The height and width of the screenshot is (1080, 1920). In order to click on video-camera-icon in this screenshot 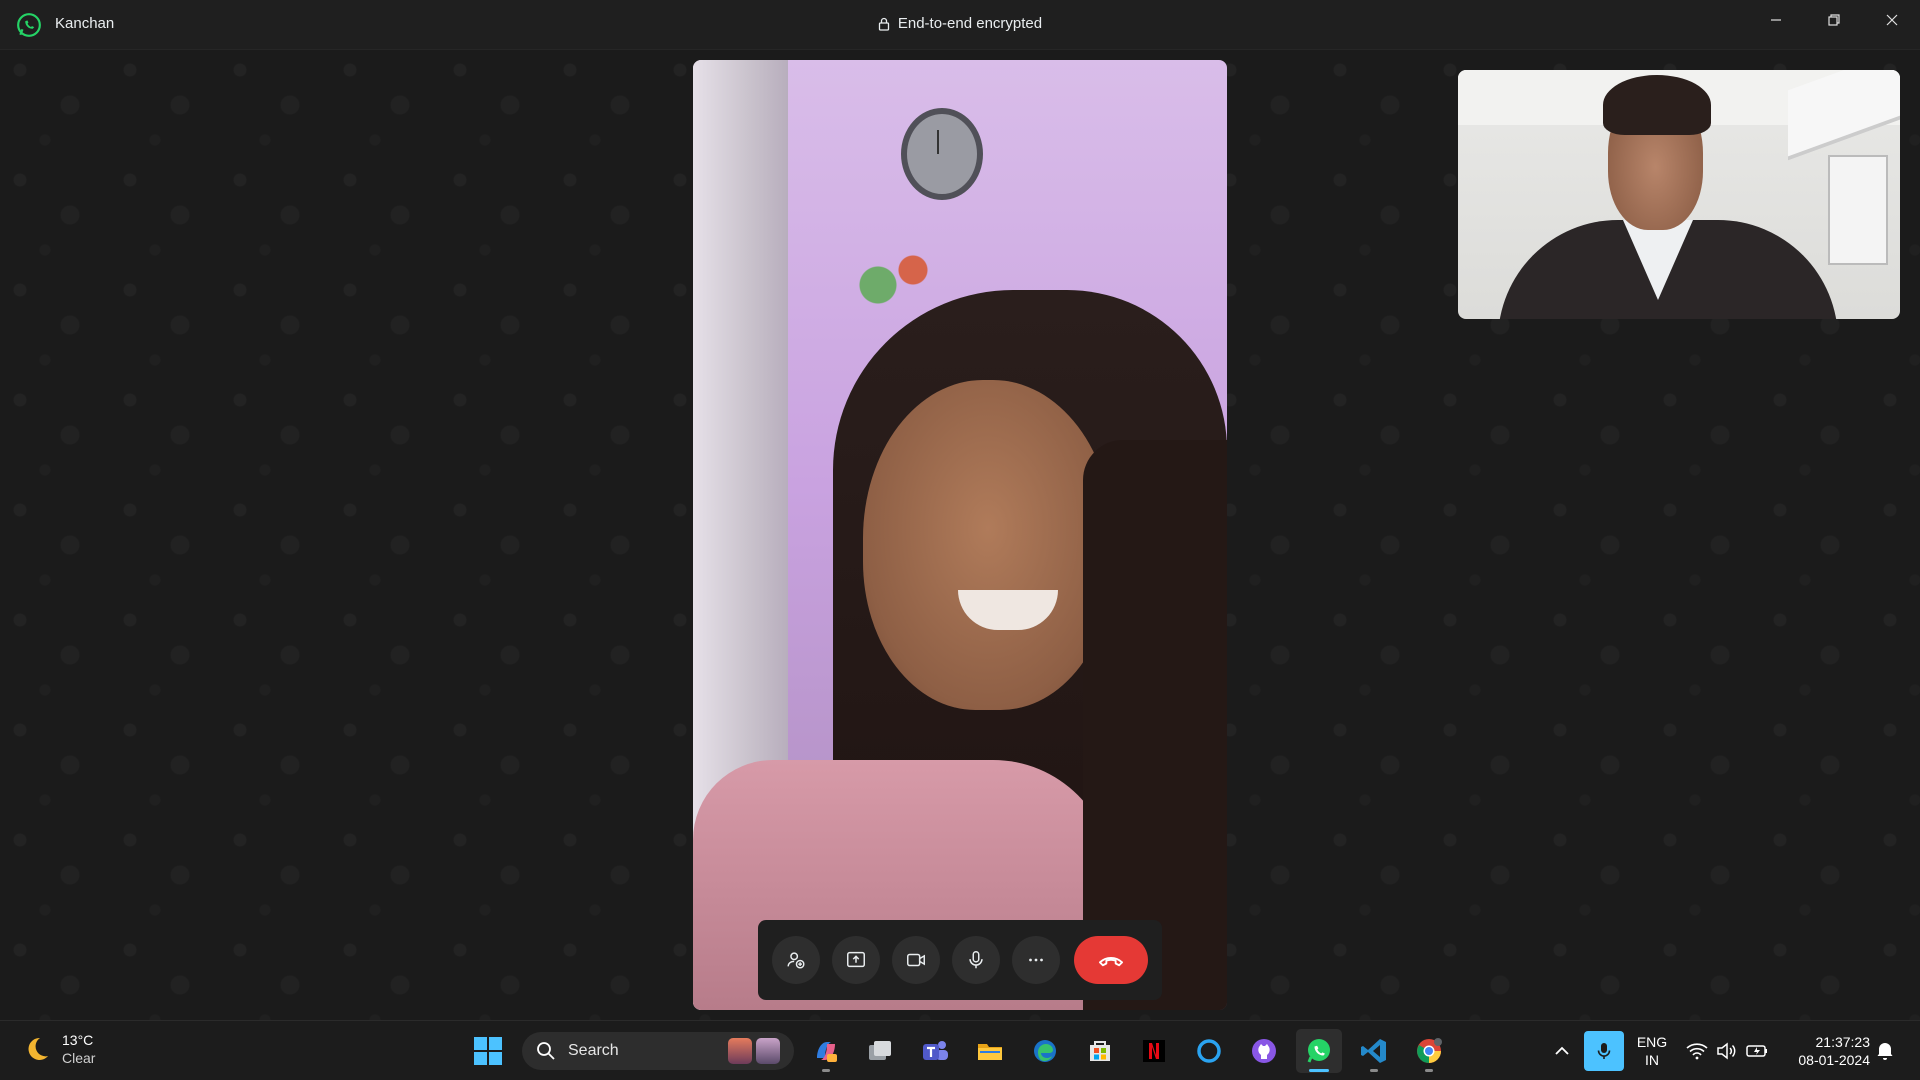, I will do `click(916, 960)`.